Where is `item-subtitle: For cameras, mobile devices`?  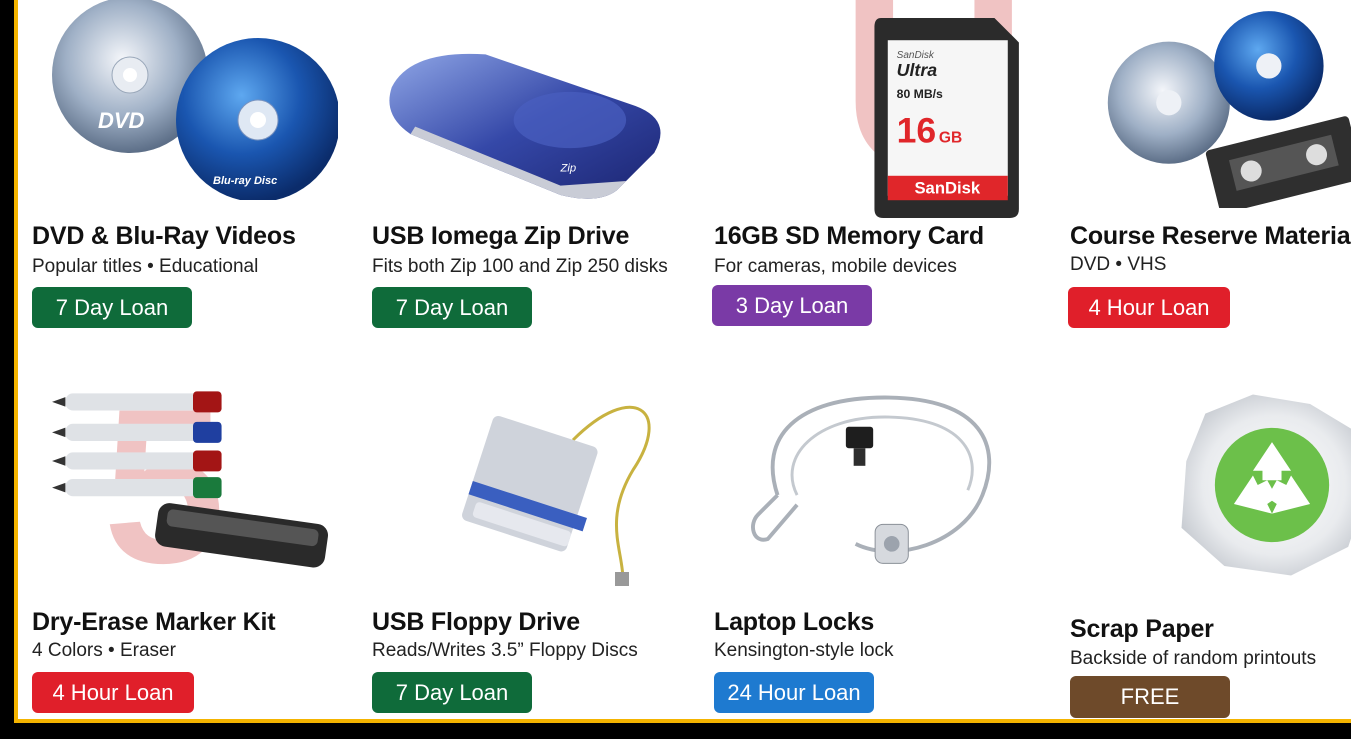 item-subtitle: For cameras, mobile devices is located at coordinates (835, 266).